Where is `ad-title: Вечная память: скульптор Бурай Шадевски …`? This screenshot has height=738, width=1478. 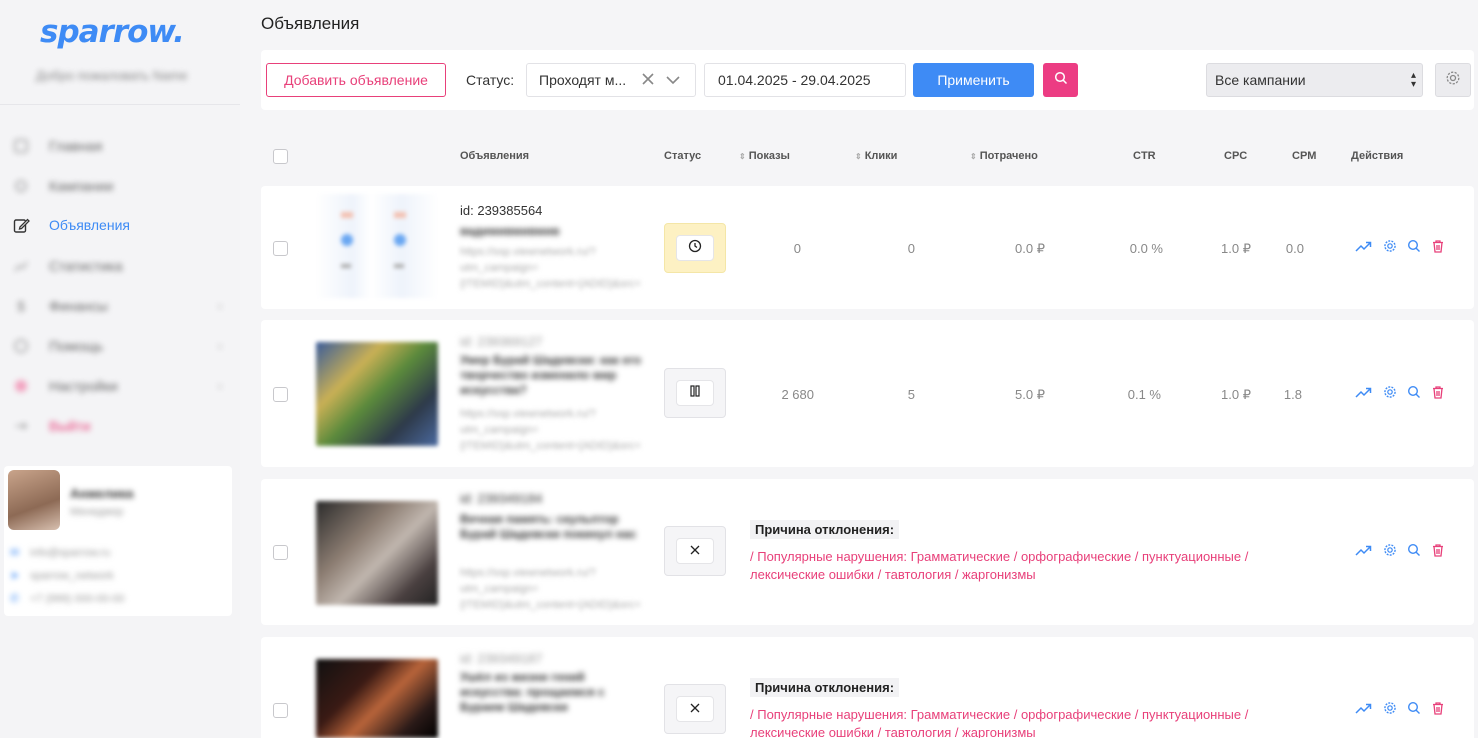 ad-title: Вечная память: скульптор Бурай Шадевски … is located at coordinates (552, 527).